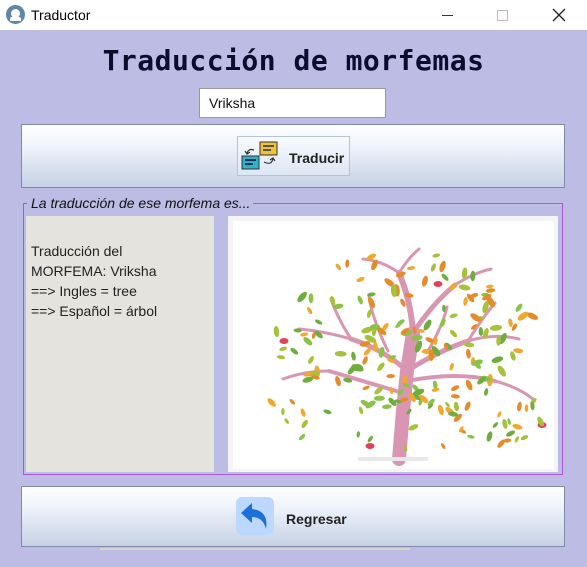 The image size is (587, 567). Describe the element at coordinates (259, 155) in the screenshot. I see `translate-icon` at that location.